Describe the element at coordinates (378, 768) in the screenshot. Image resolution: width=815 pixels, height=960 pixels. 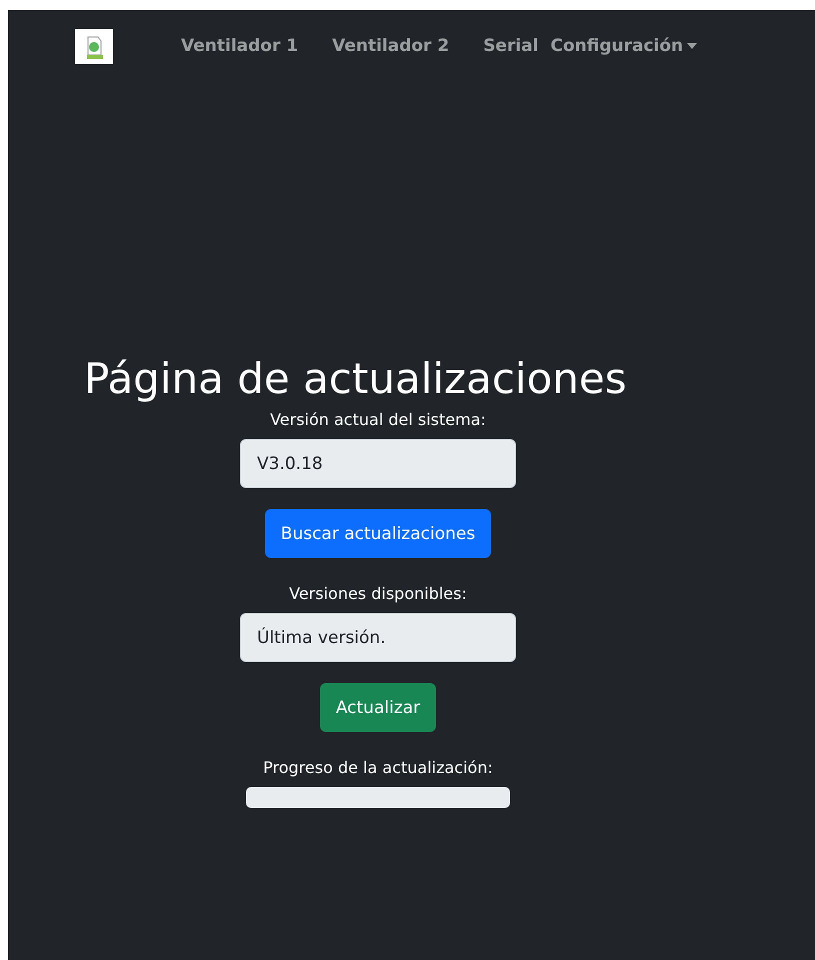
I see `progress-label: Progreso de la actualización:` at that location.